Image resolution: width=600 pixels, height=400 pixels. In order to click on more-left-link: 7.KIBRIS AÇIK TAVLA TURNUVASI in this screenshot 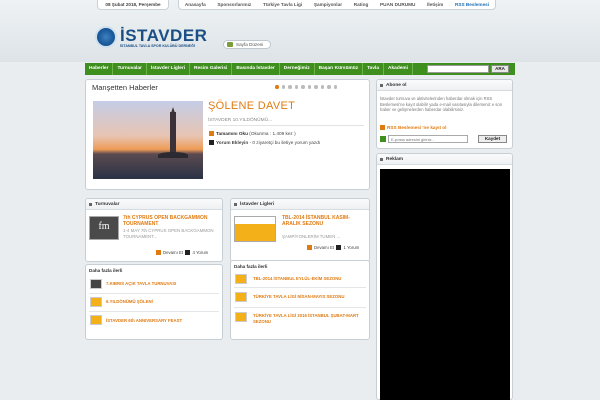, I will do `click(141, 283)`.